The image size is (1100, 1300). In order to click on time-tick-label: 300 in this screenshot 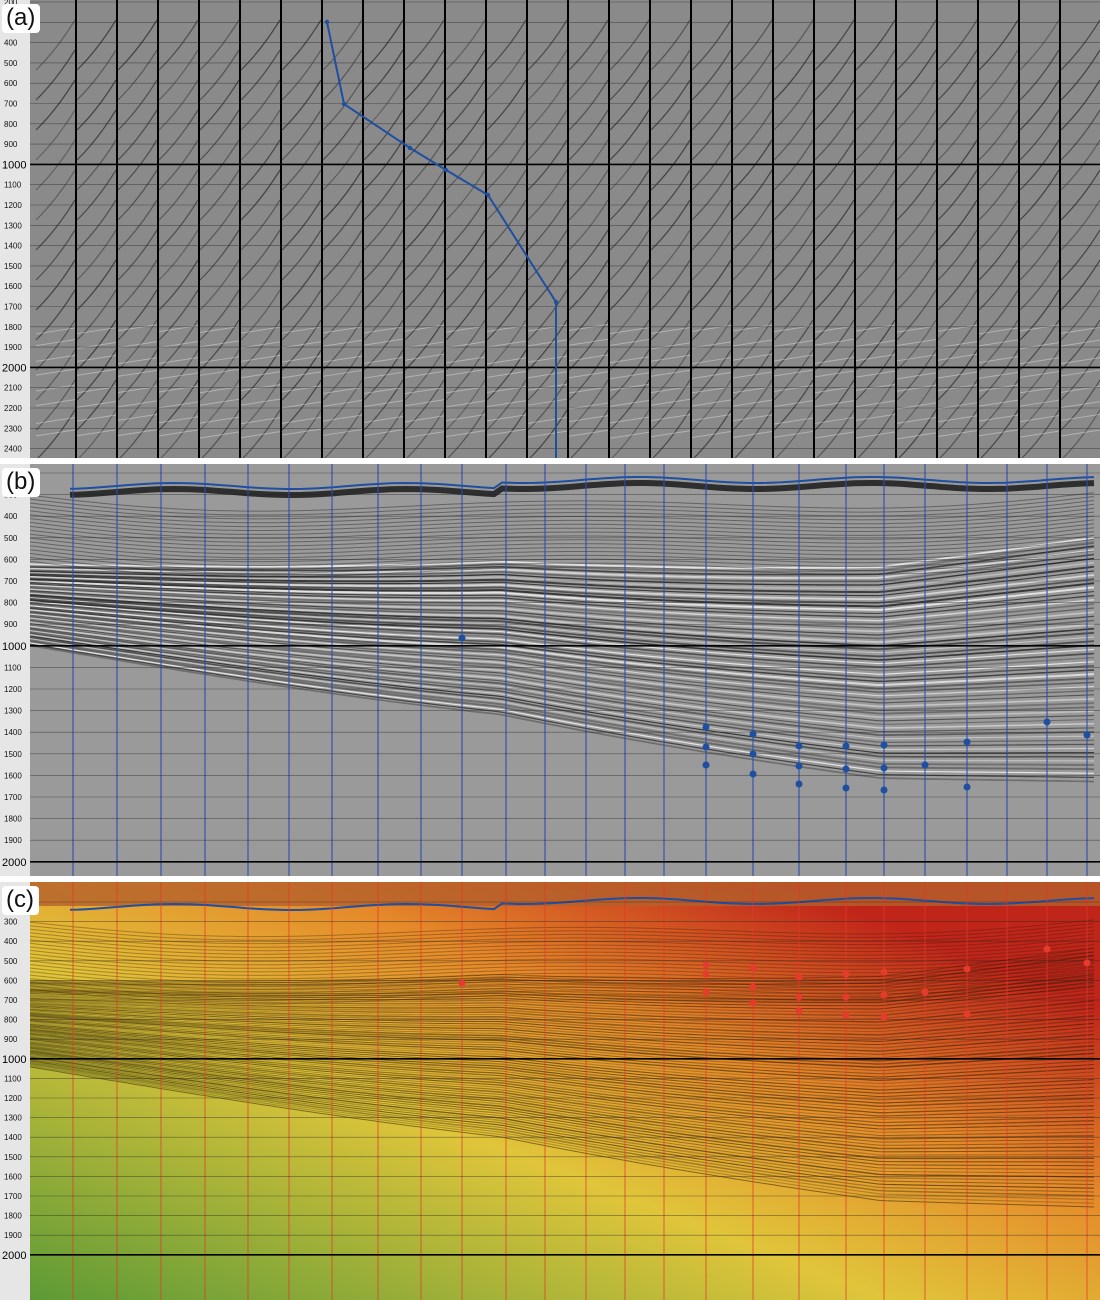, I will do `click(11, 922)`.